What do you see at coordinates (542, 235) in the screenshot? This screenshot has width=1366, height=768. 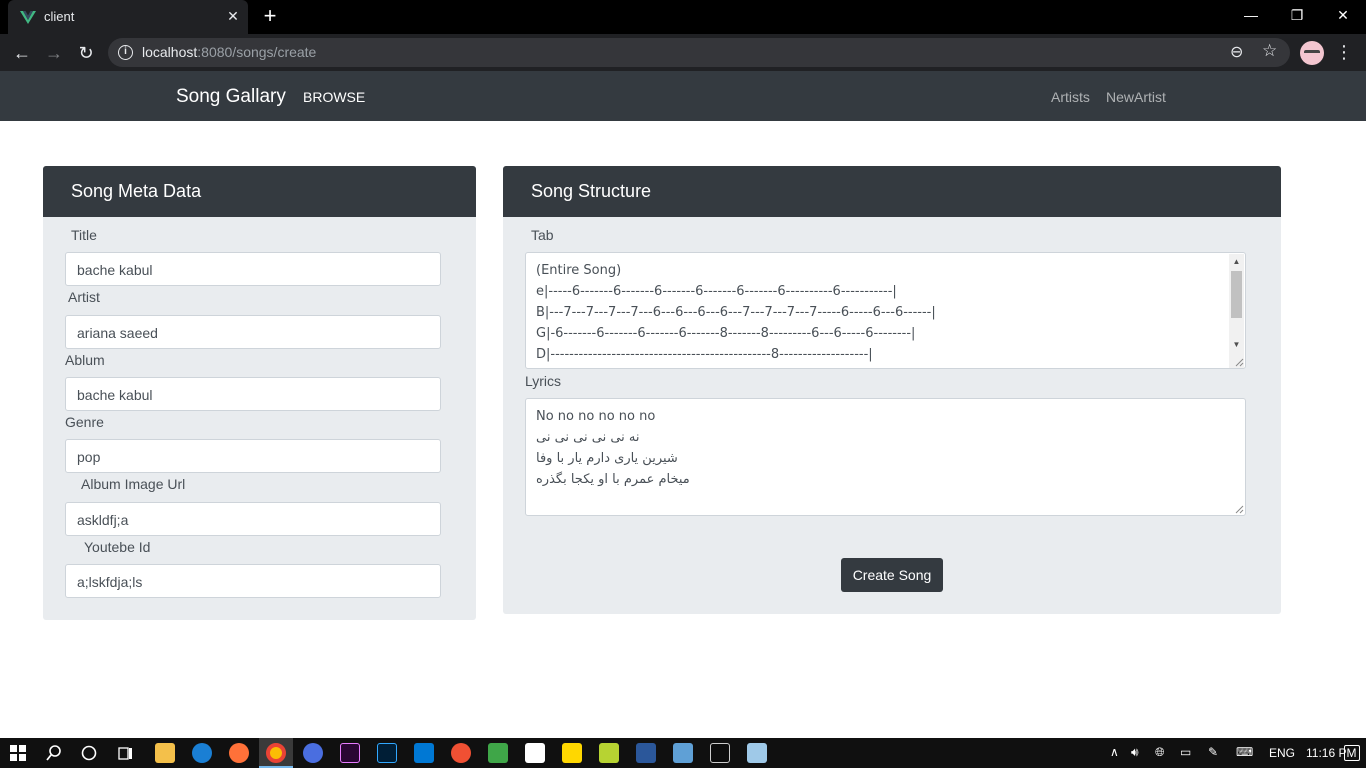 I see `tab-label: Tab` at bounding box center [542, 235].